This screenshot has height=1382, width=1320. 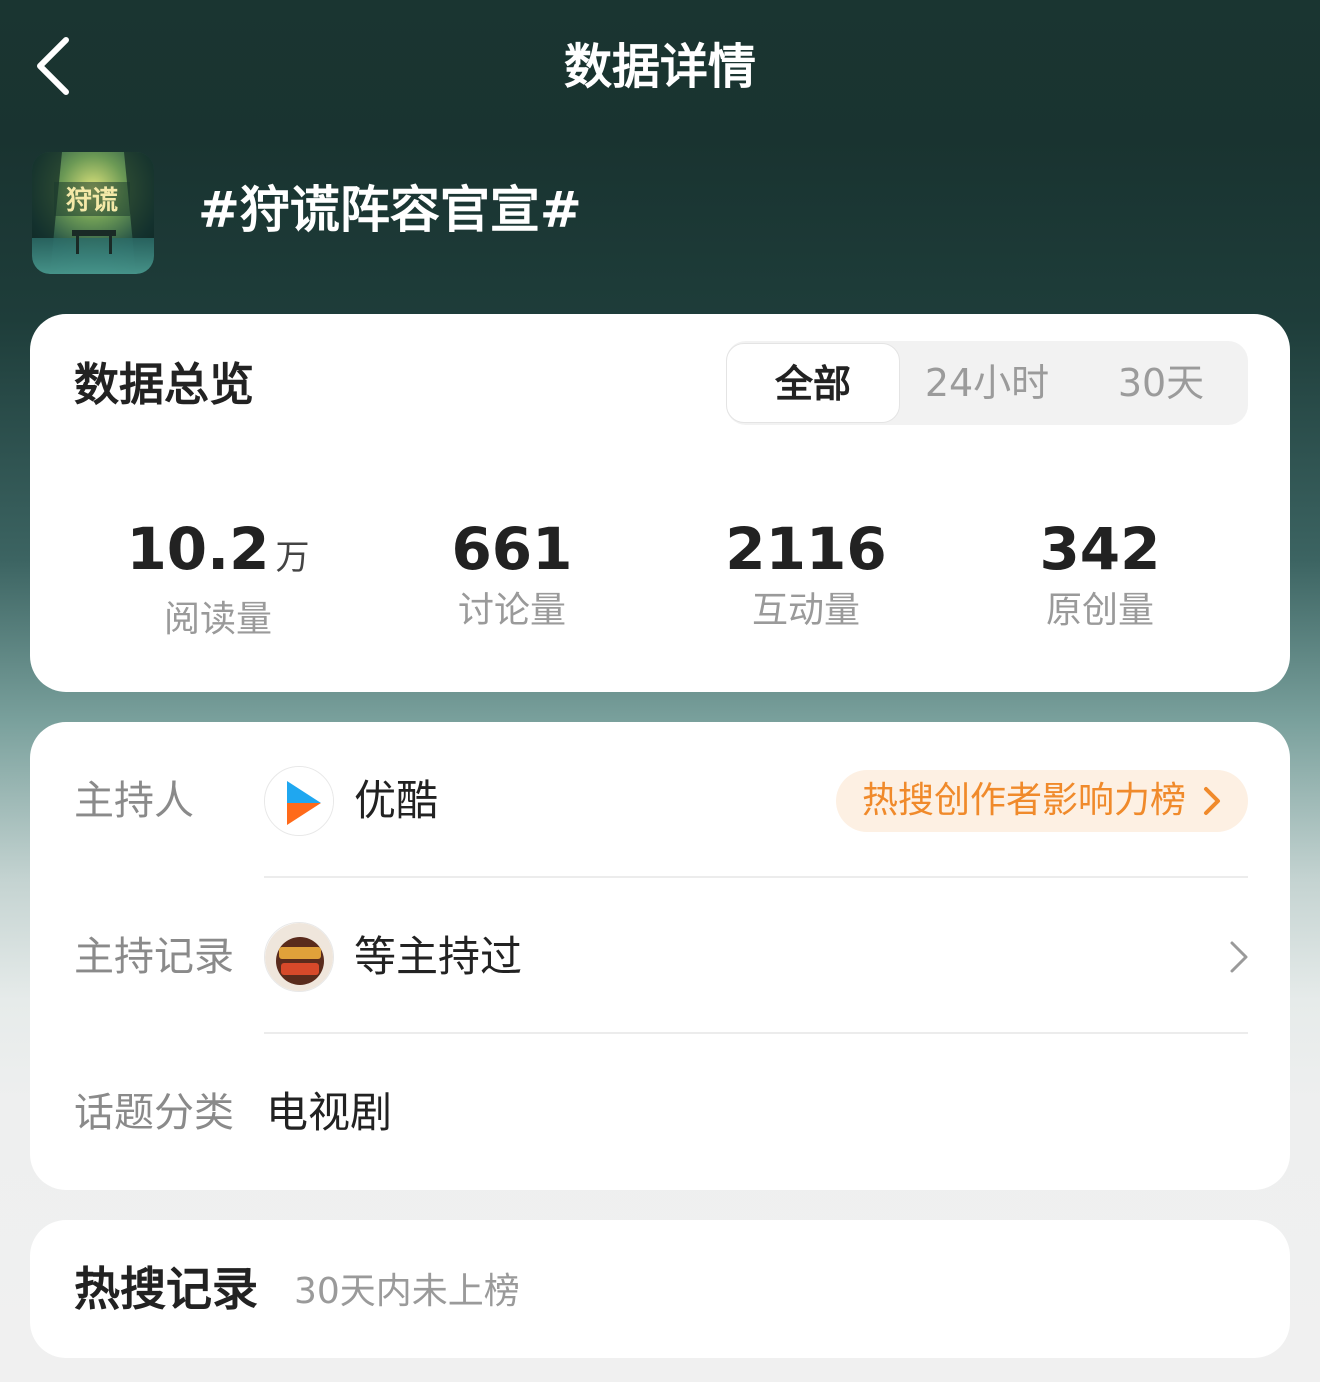 What do you see at coordinates (660, 1112) in the screenshot?
I see `category-row: 话题分类 电视剧` at bounding box center [660, 1112].